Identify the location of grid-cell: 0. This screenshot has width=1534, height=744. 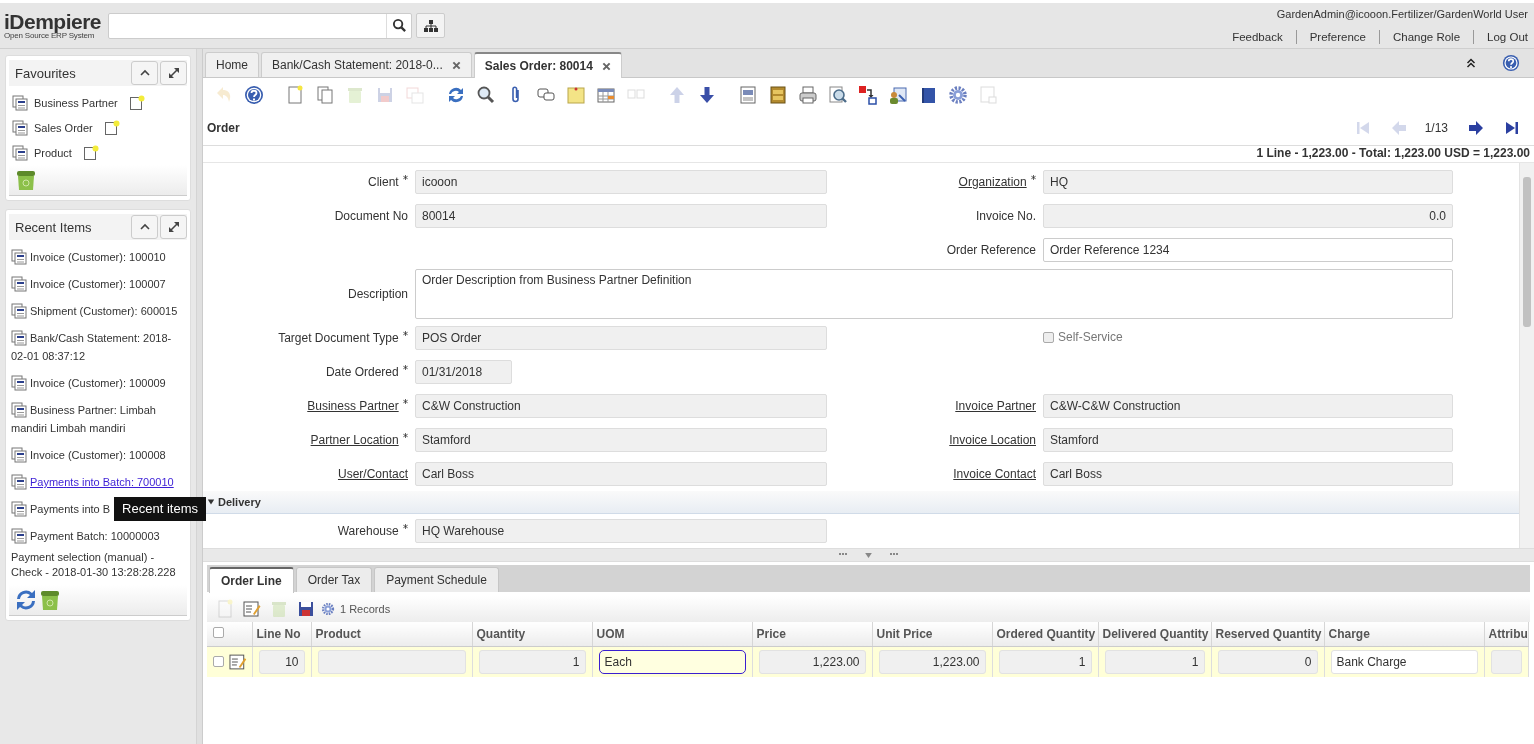
(1267, 661).